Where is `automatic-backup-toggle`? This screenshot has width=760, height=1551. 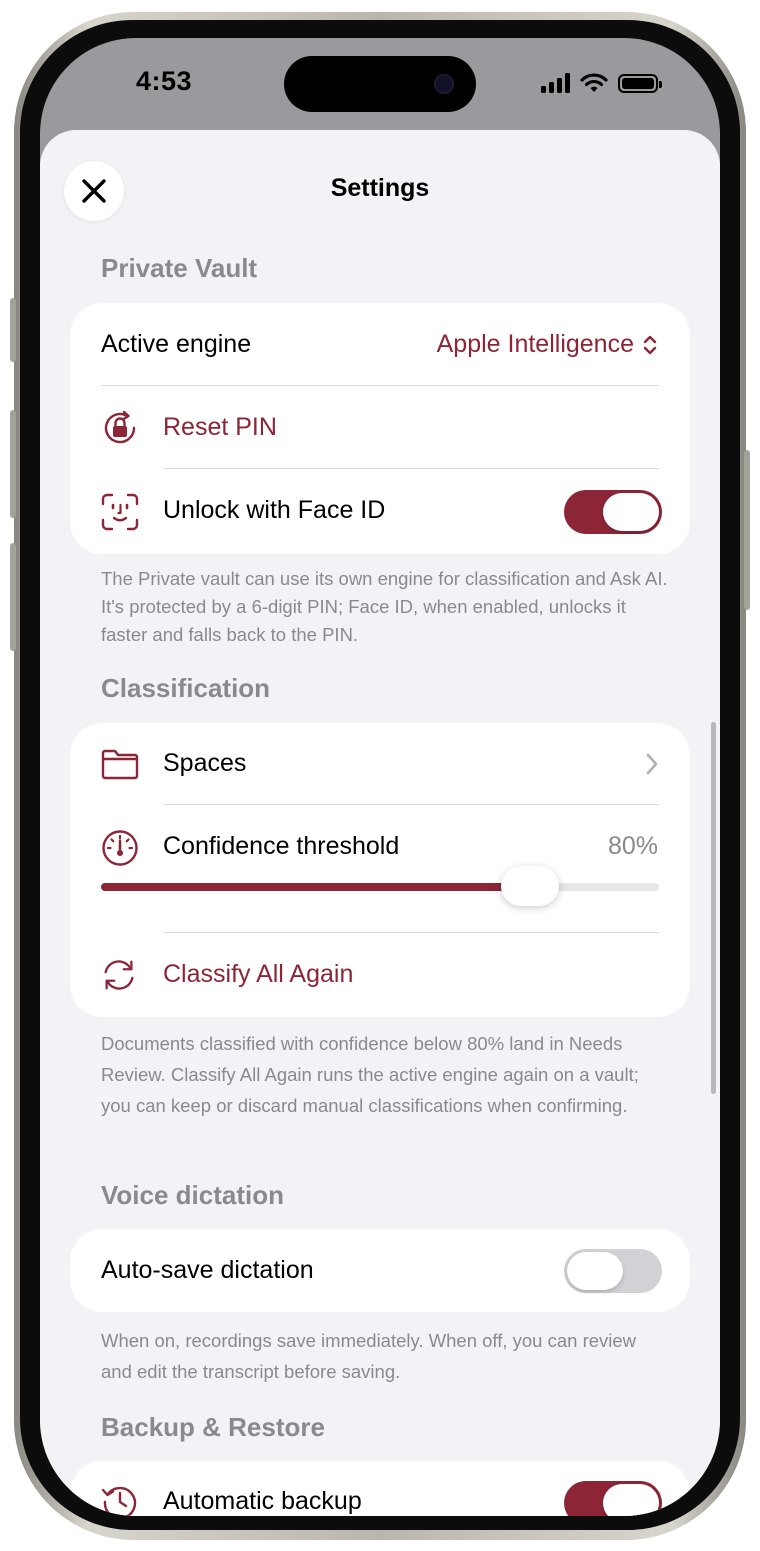
automatic-backup-toggle is located at coordinates (613, 1498).